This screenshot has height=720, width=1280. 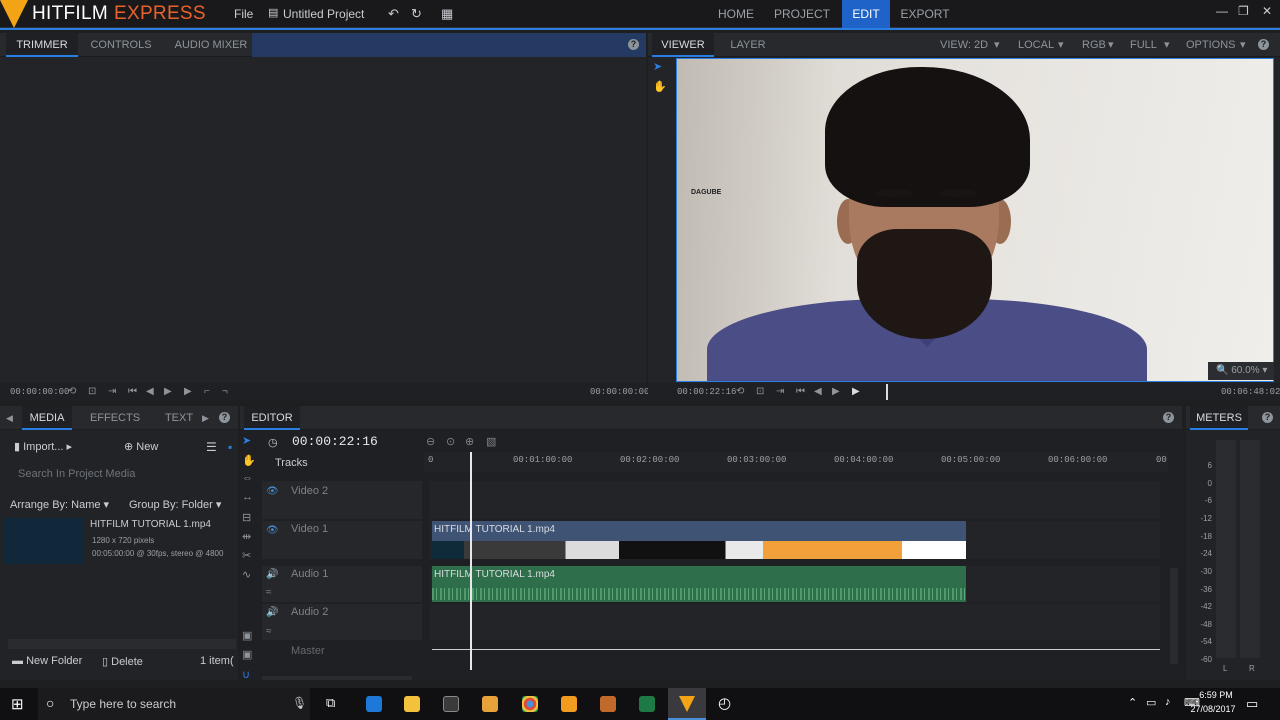 What do you see at coordinates (179, 418) in the screenshot?
I see `tab-text: TEXT` at bounding box center [179, 418].